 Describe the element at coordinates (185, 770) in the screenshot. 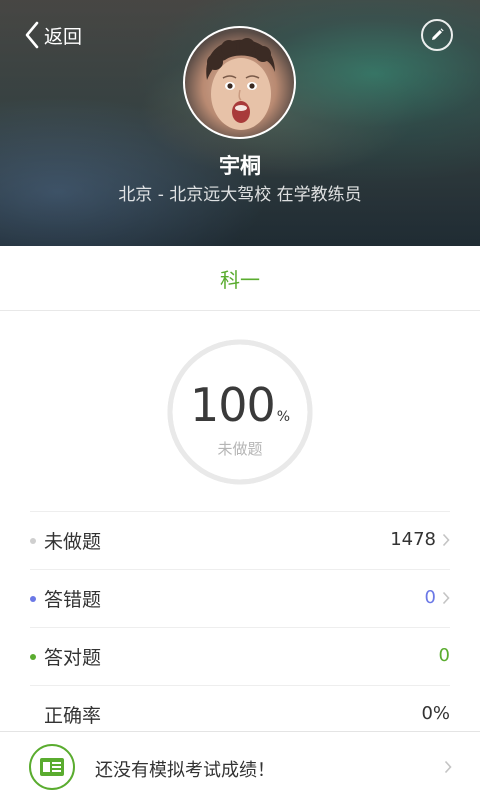

I see `mock-exam-text: 还没有模拟考试成绩！` at that location.